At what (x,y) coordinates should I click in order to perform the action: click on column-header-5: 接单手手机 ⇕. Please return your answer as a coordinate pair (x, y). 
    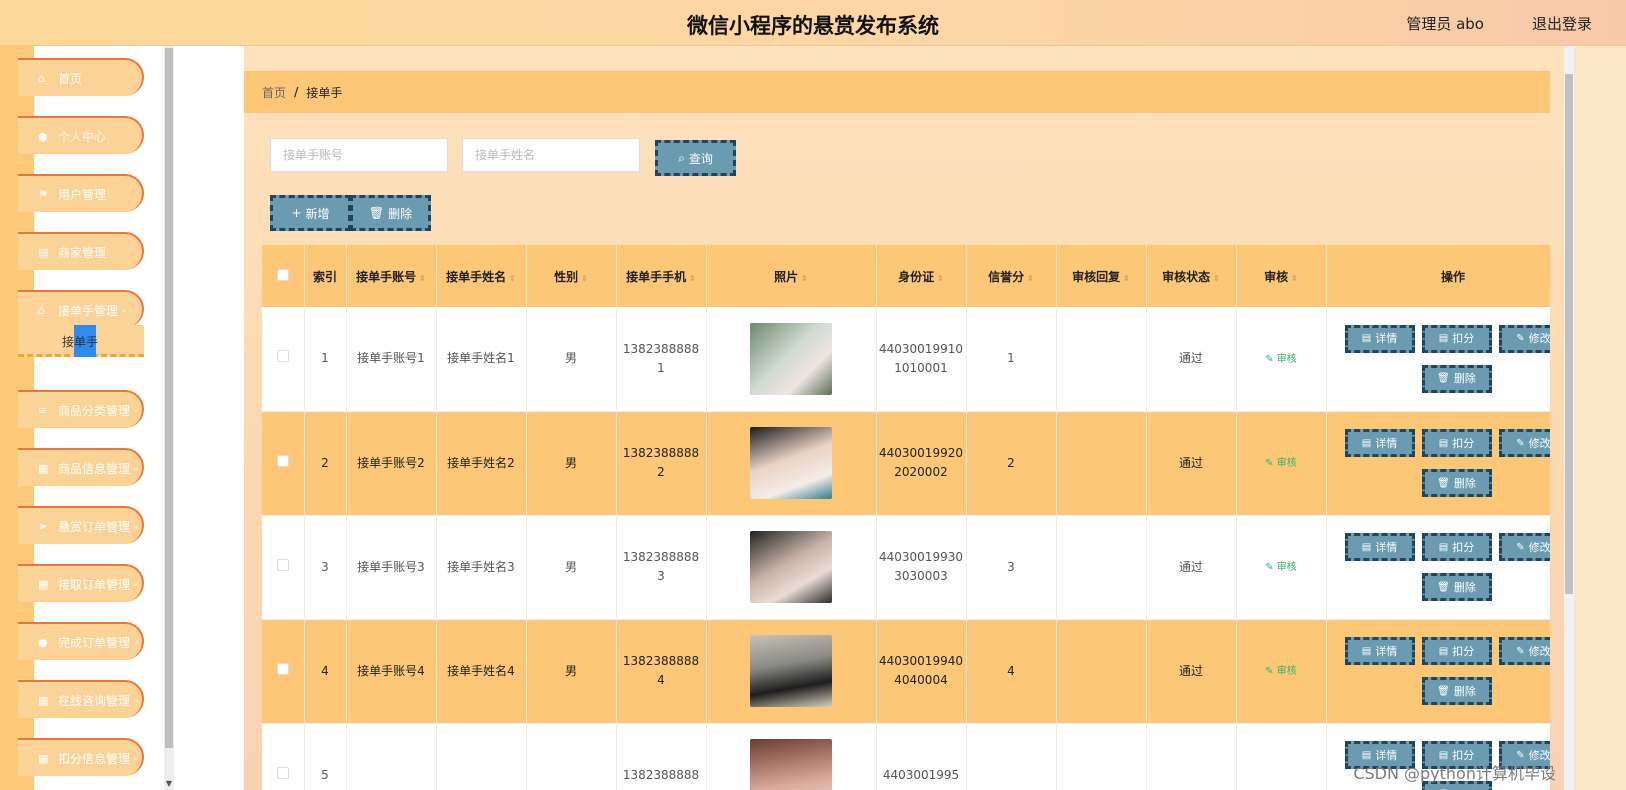
    Looking at the image, I should click on (661, 276).